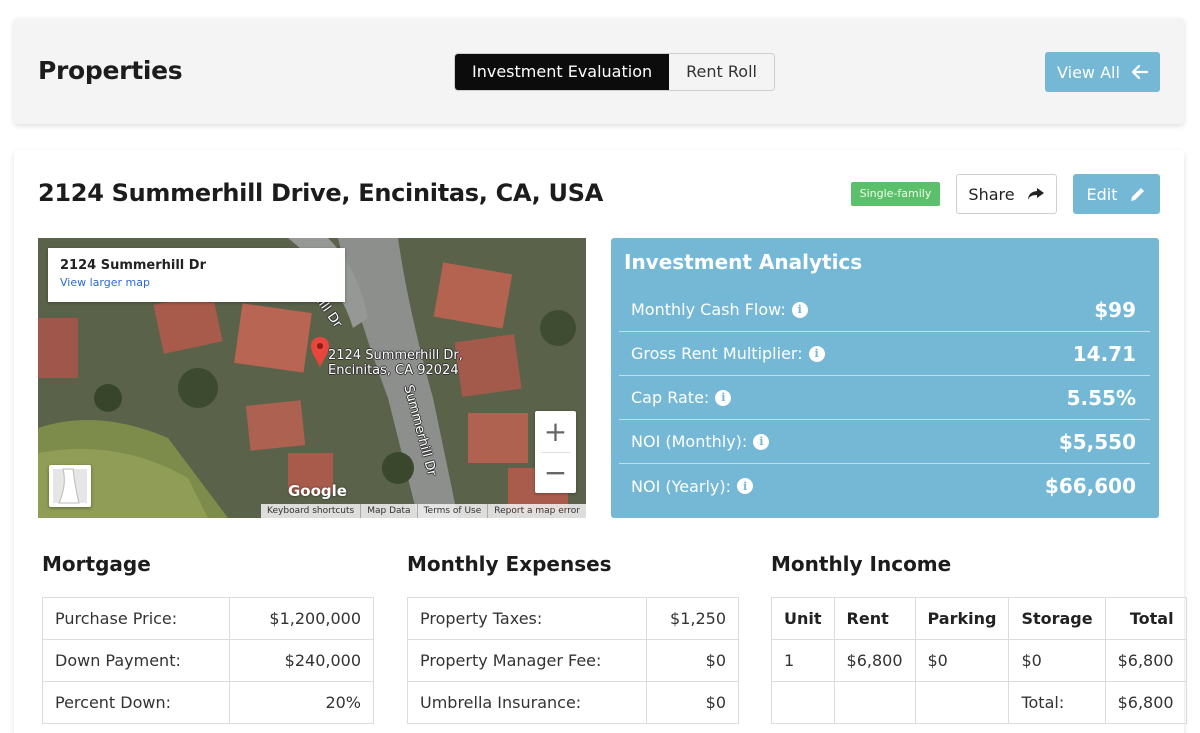 The width and height of the screenshot is (1200, 733). I want to click on analytics-label-noi-monthly: NOI (Monthly): i, so click(694, 441).